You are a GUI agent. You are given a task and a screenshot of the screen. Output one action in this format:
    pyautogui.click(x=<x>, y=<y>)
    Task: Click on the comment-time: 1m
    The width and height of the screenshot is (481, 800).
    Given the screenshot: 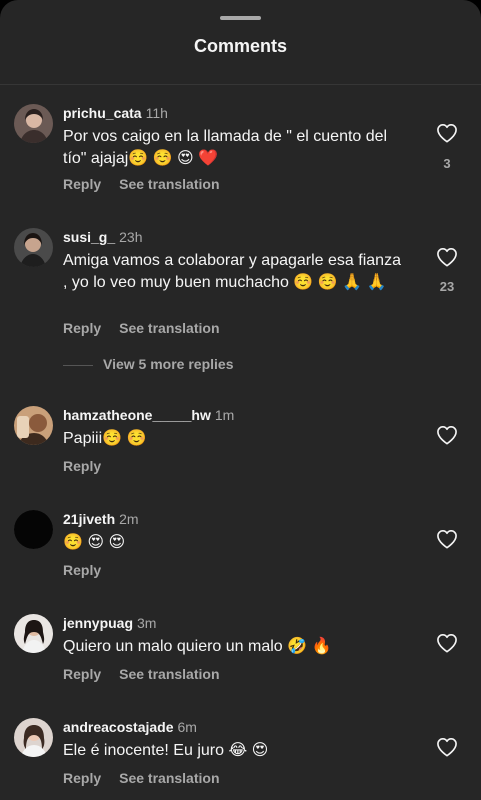 What is the action you would take?
    pyautogui.click(x=224, y=415)
    